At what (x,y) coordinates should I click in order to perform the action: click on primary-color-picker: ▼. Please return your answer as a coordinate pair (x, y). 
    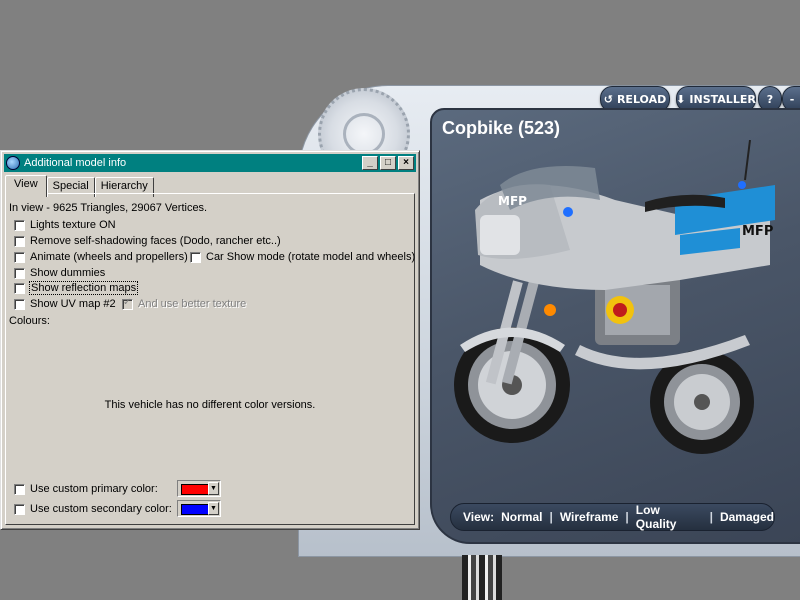
    Looking at the image, I should click on (199, 488).